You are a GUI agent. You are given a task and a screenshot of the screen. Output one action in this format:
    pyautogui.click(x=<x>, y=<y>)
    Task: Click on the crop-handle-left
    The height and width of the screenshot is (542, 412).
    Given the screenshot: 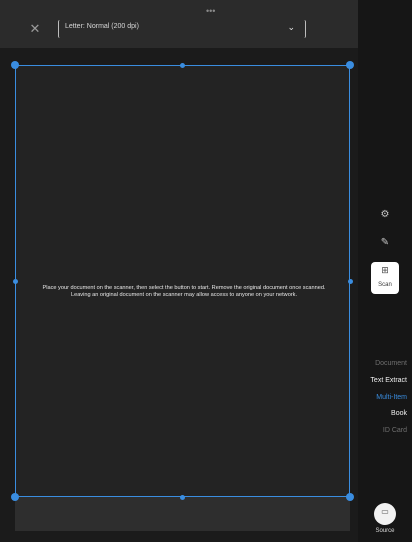 What is the action you would take?
    pyautogui.click(x=15, y=281)
    